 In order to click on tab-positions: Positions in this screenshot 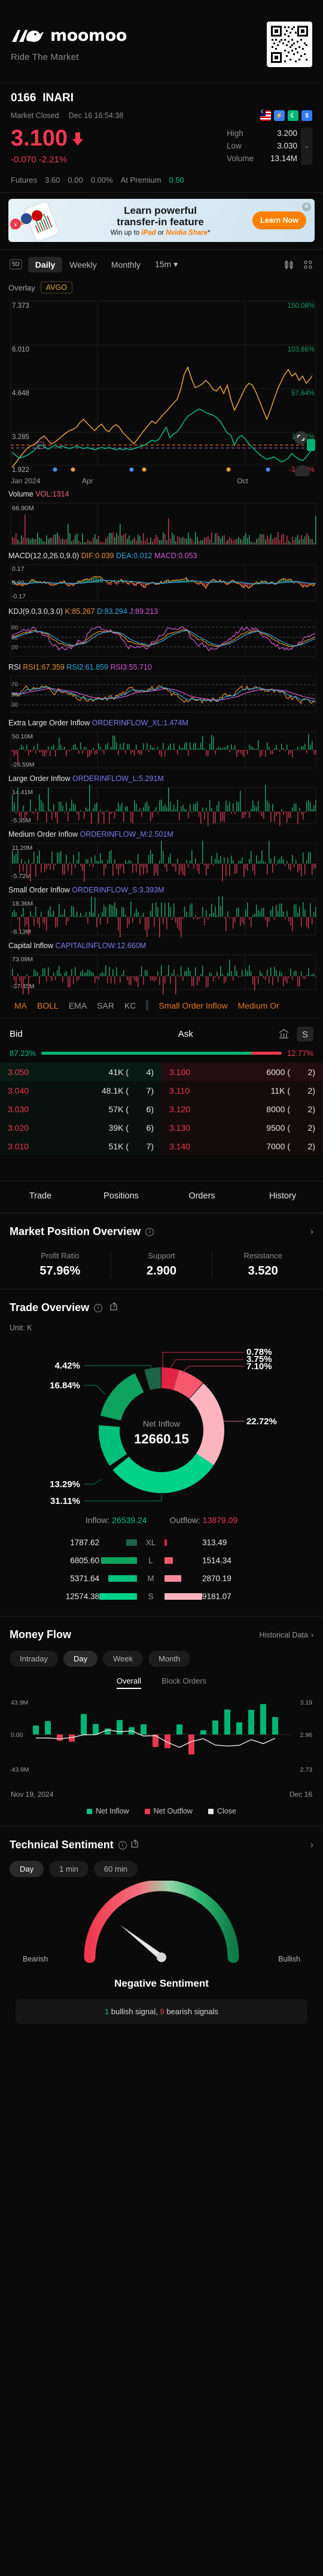, I will do `click(121, 1196)`.